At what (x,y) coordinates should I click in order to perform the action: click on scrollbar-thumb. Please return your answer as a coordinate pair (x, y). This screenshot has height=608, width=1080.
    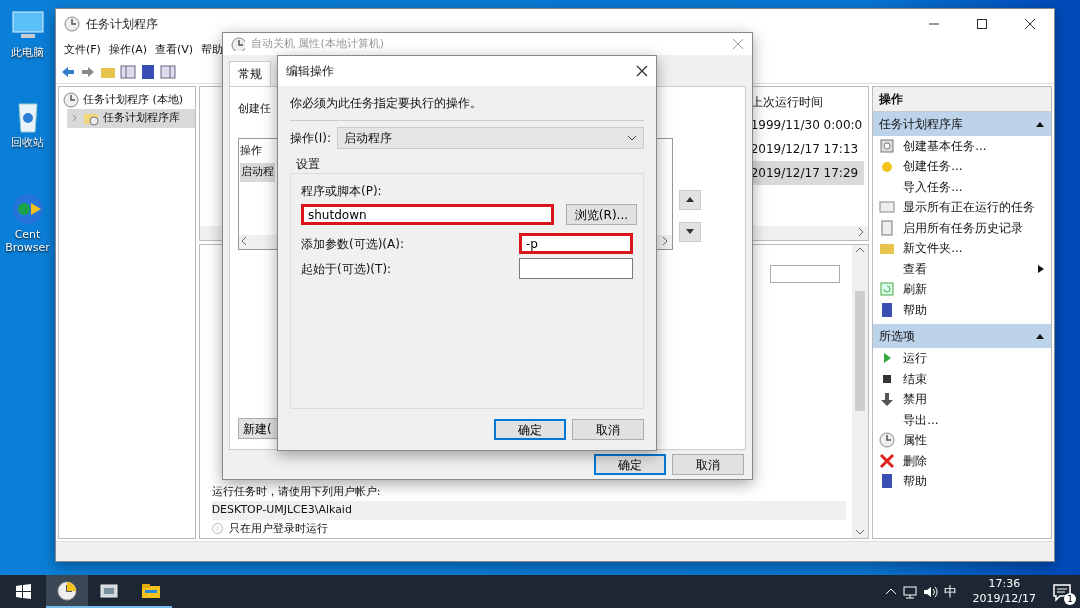
    Looking at the image, I should click on (860, 351).